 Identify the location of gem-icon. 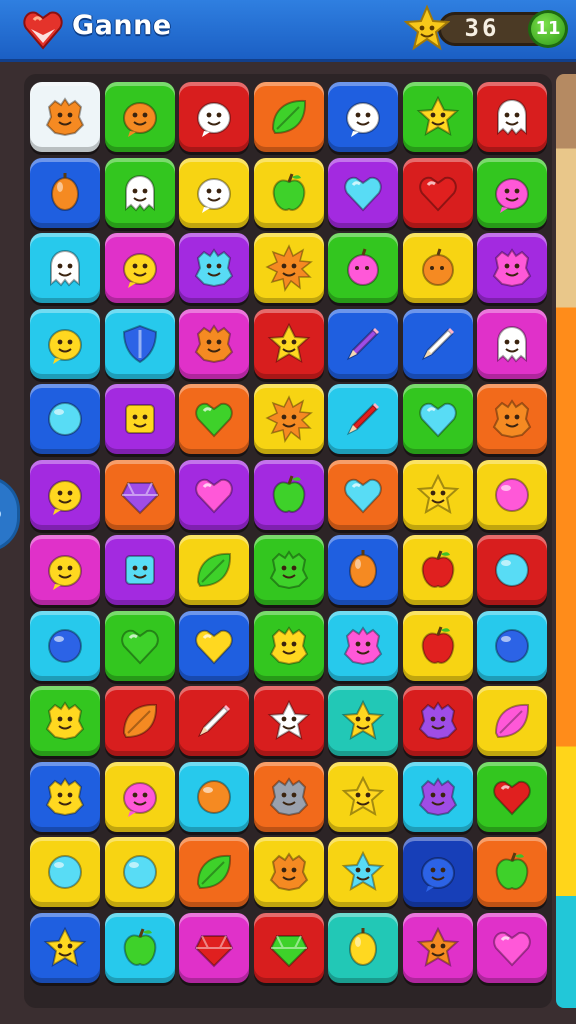
(139, 497).